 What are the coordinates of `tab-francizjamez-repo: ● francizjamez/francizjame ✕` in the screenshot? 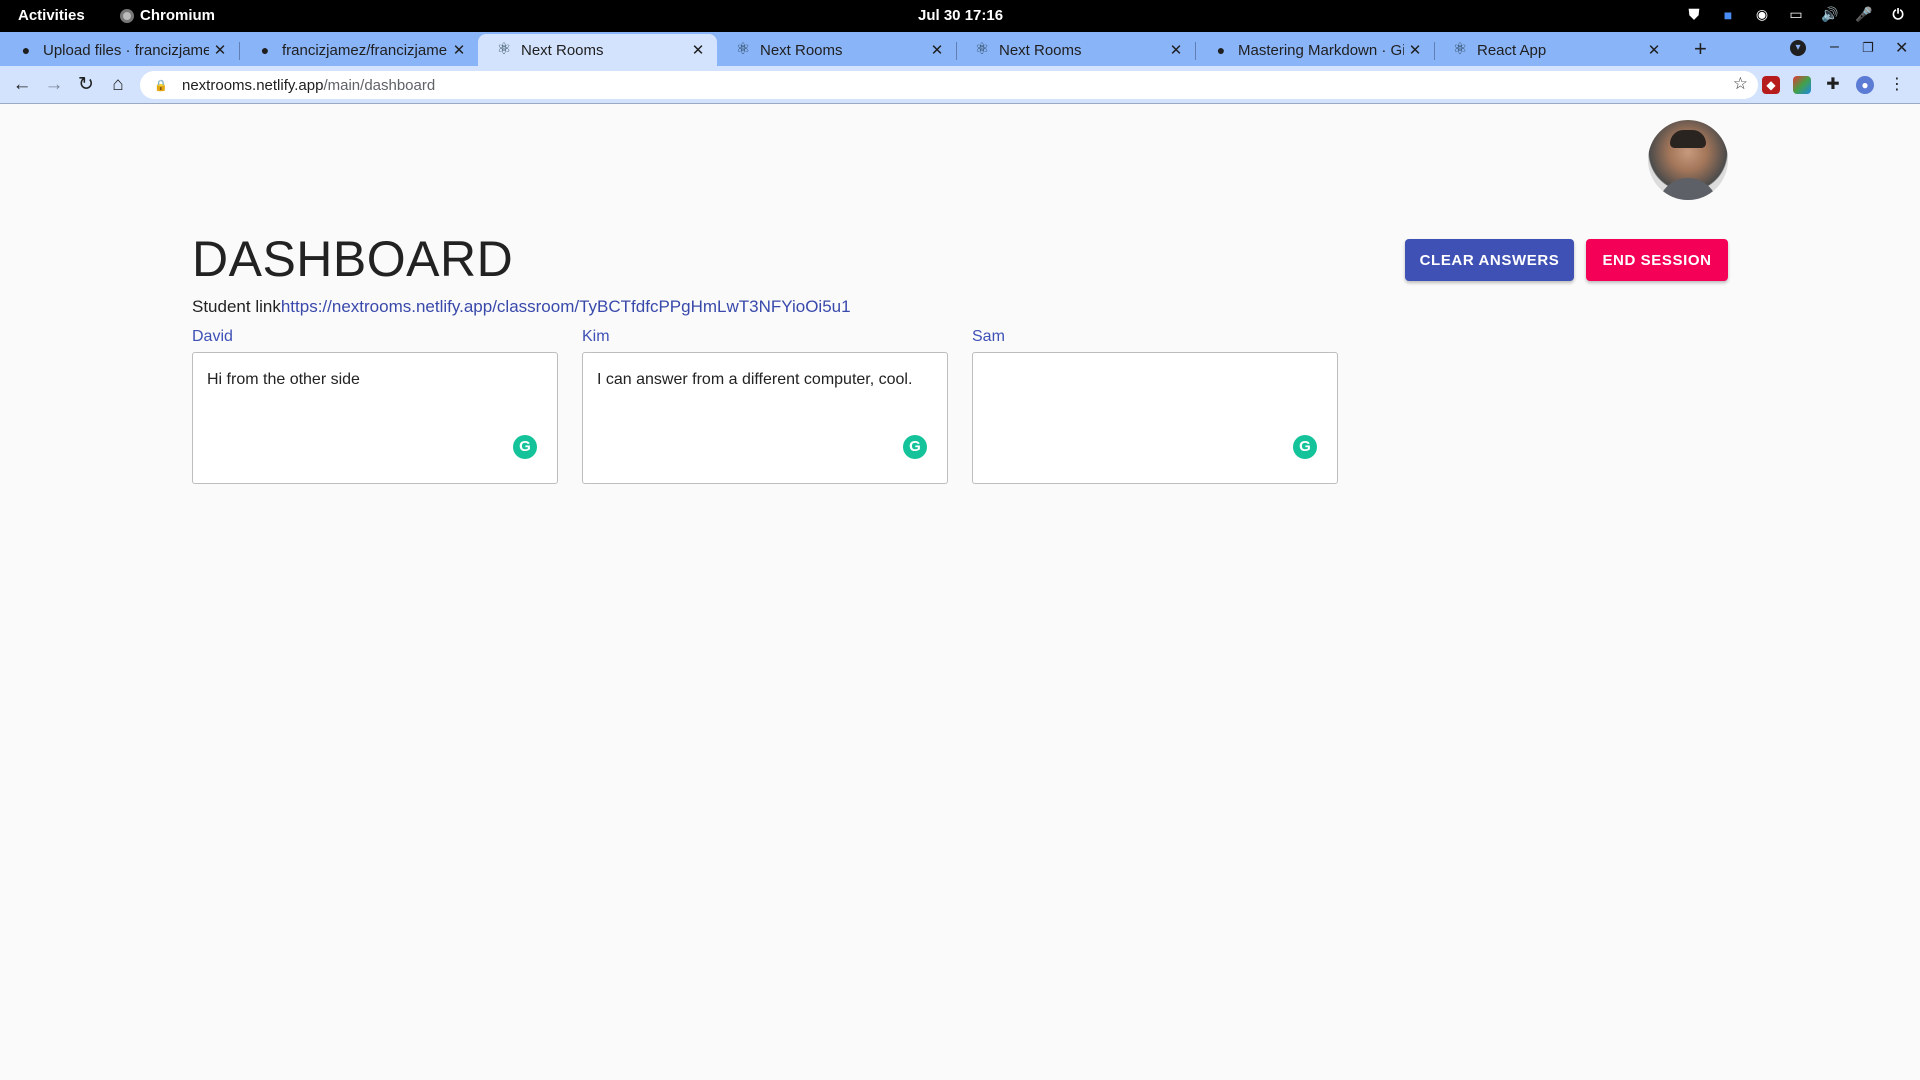 It's located at (358, 50).